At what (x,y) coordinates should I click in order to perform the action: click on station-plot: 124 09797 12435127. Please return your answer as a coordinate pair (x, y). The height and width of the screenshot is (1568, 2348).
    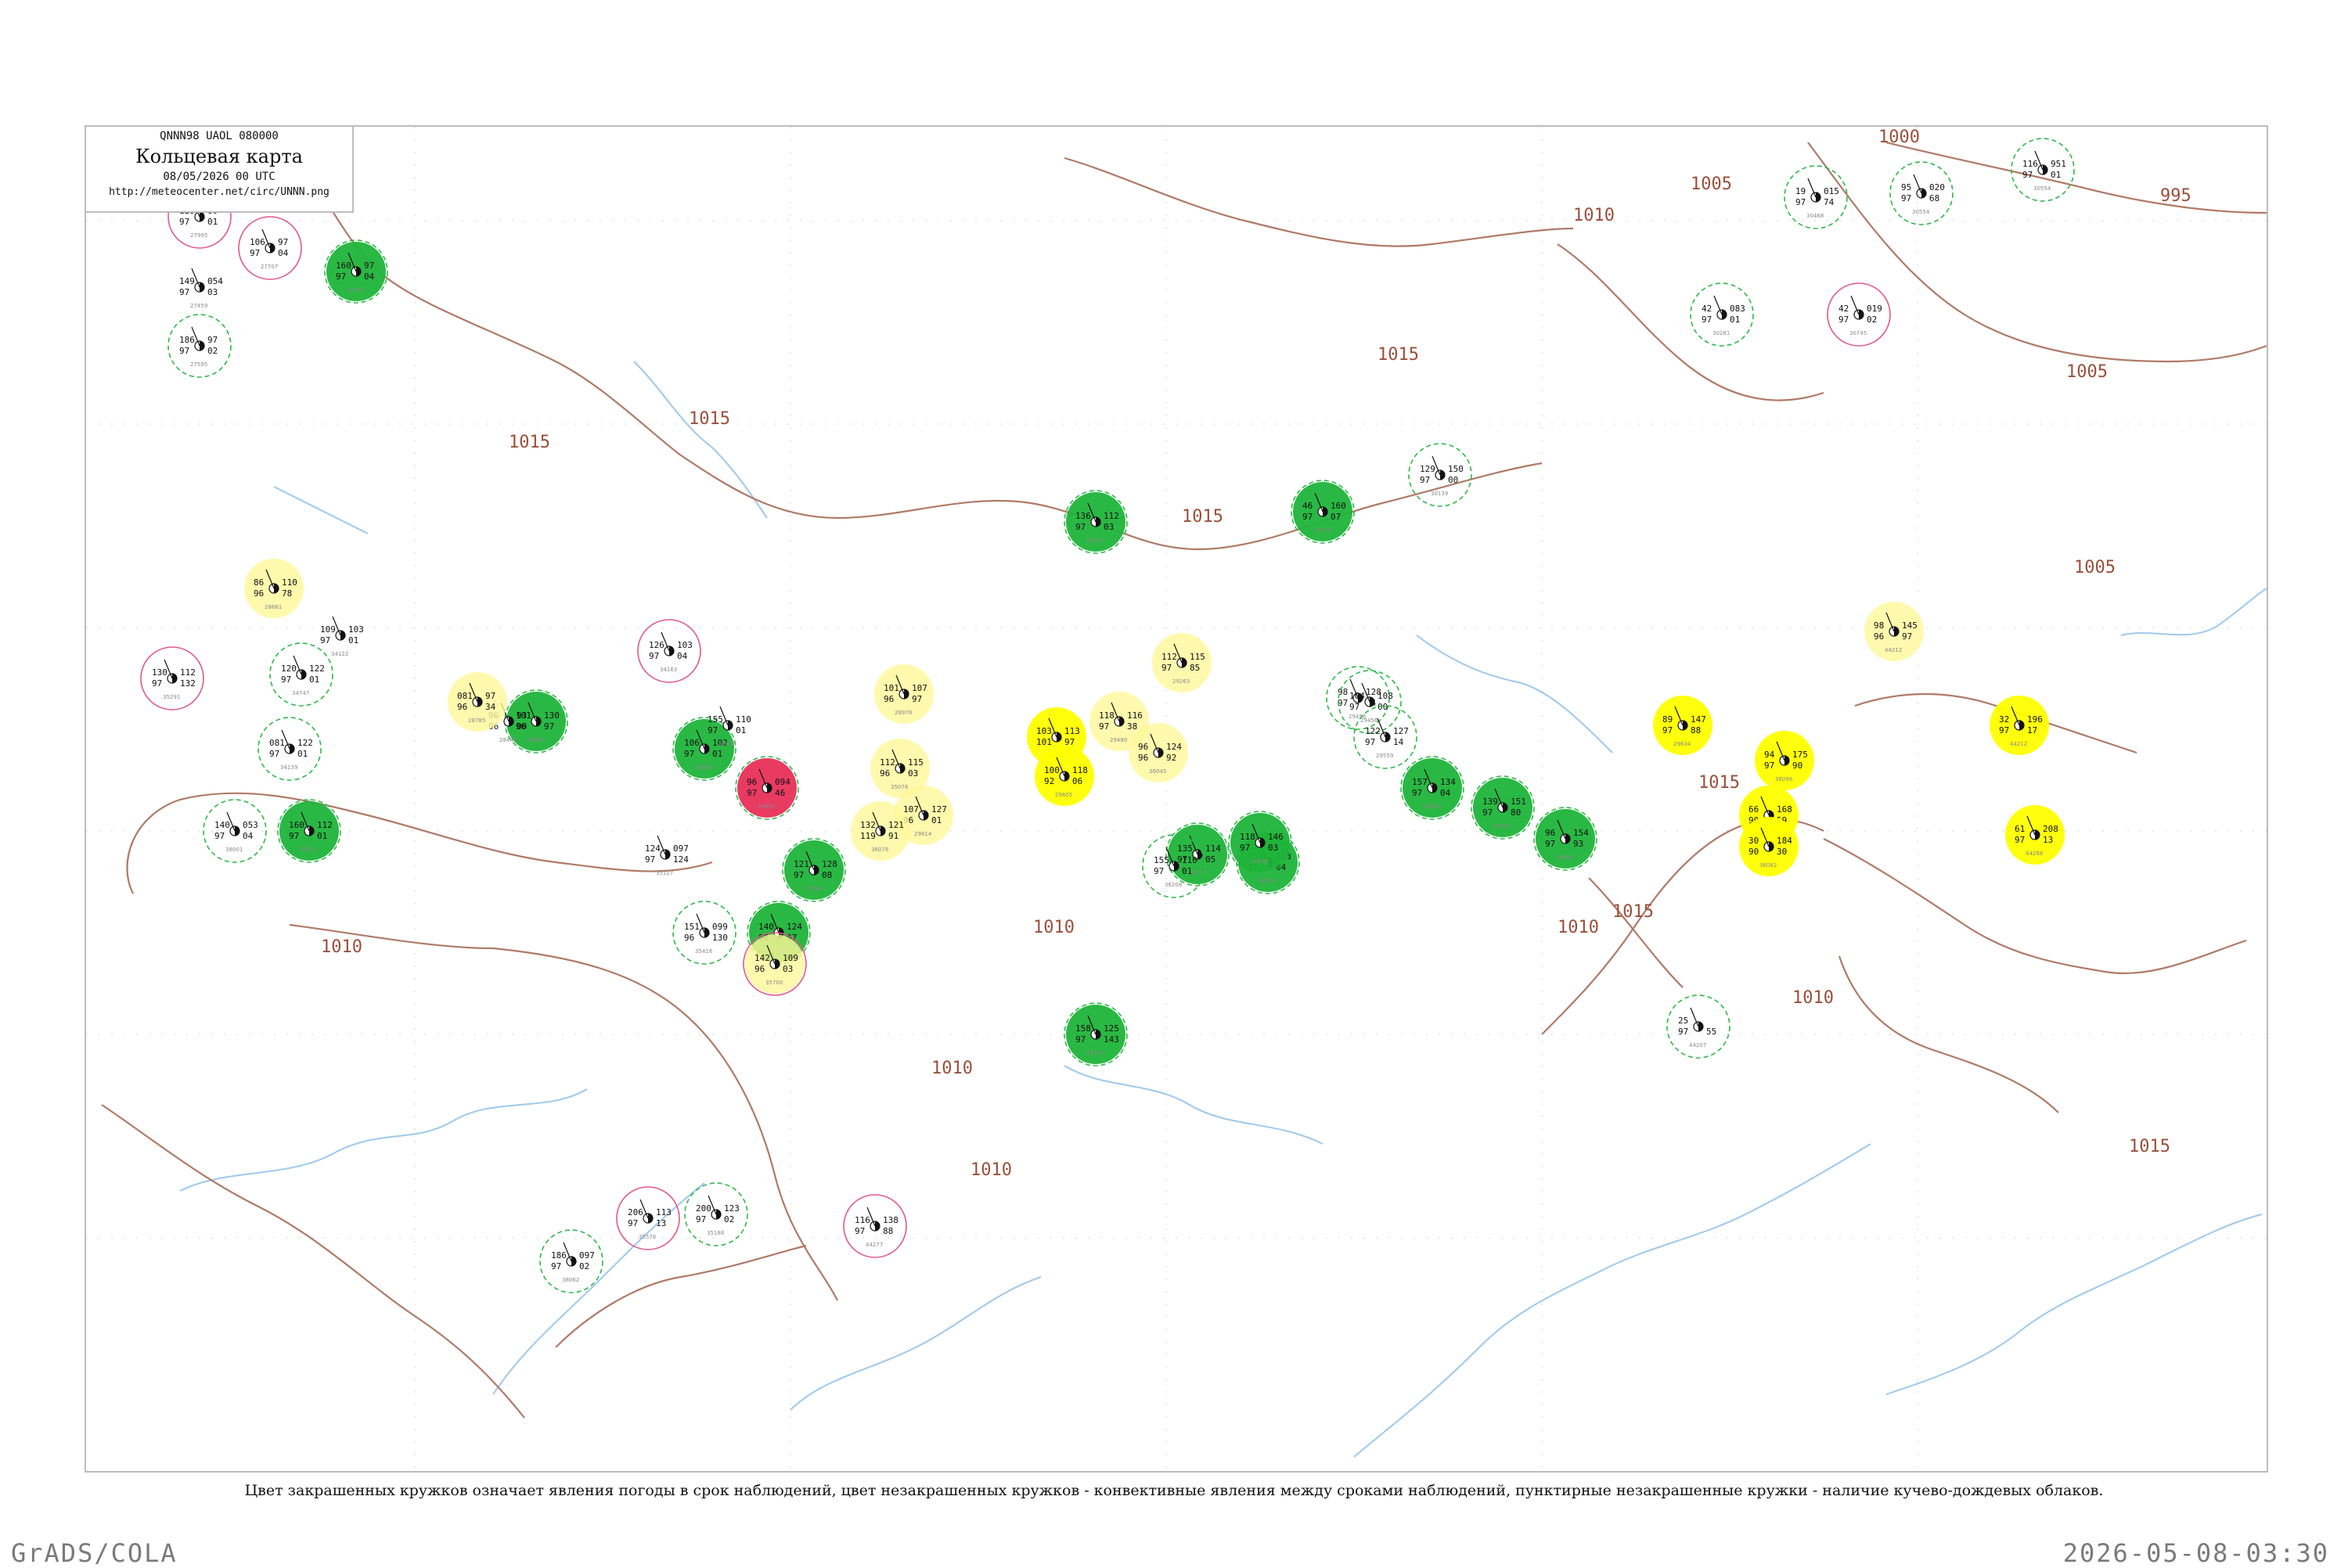
    Looking at the image, I should click on (667, 856).